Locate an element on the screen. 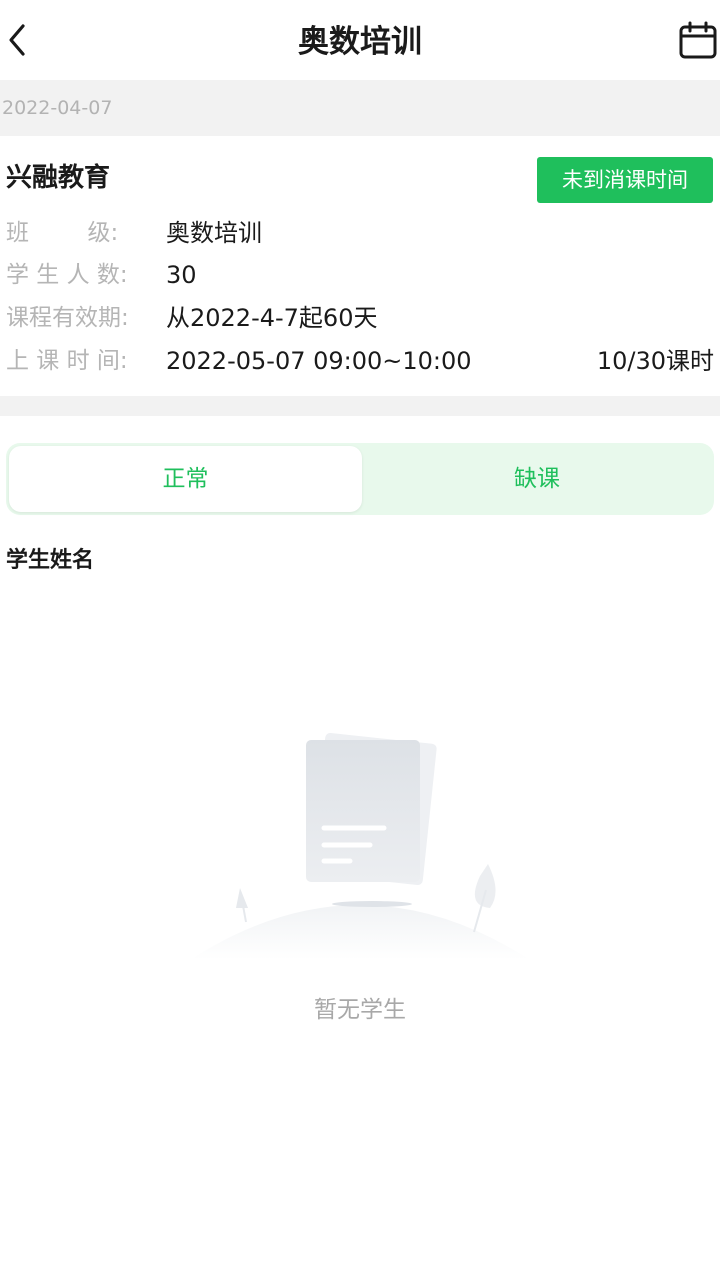 This screenshot has height=1280, width=720. info-label: 上 课 时 间: is located at coordinates (67, 361).